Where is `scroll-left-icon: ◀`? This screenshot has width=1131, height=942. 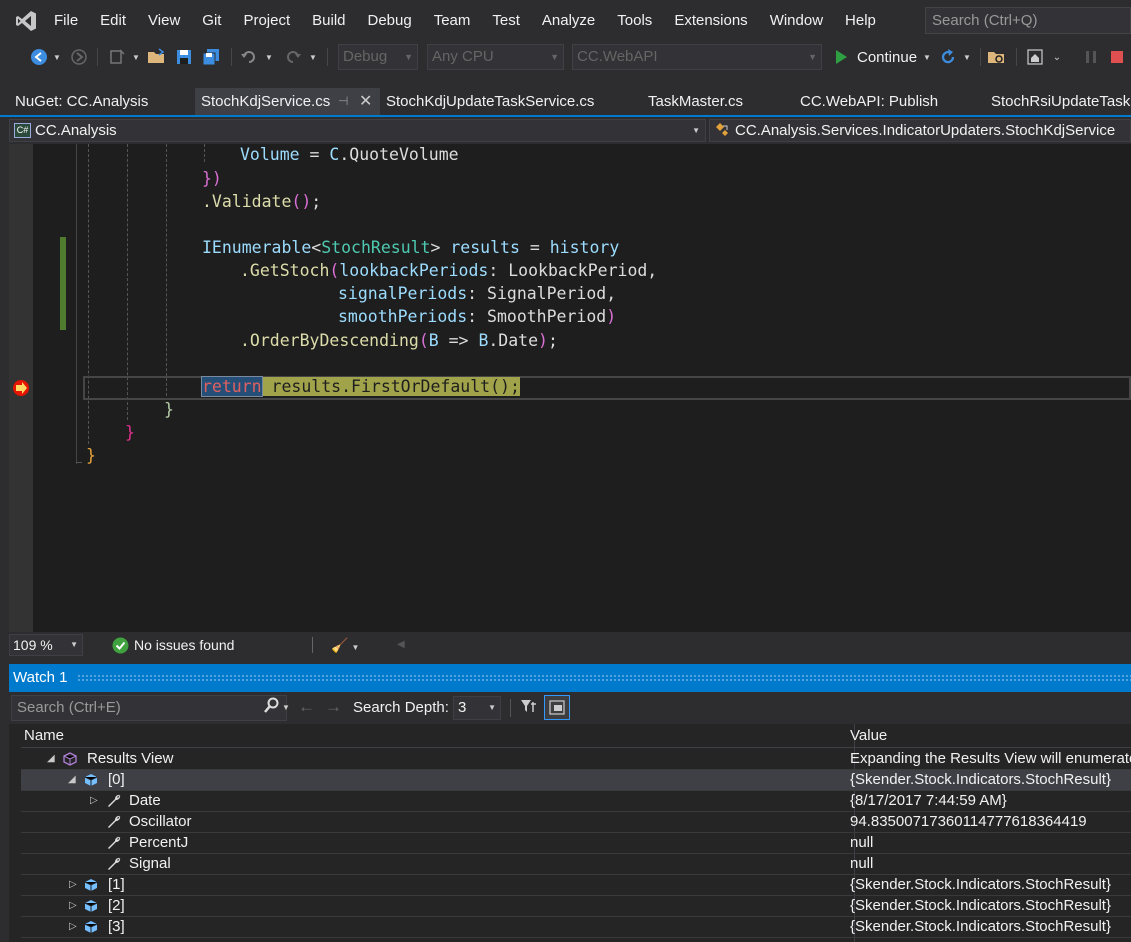 scroll-left-icon: ◀ is located at coordinates (401, 645).